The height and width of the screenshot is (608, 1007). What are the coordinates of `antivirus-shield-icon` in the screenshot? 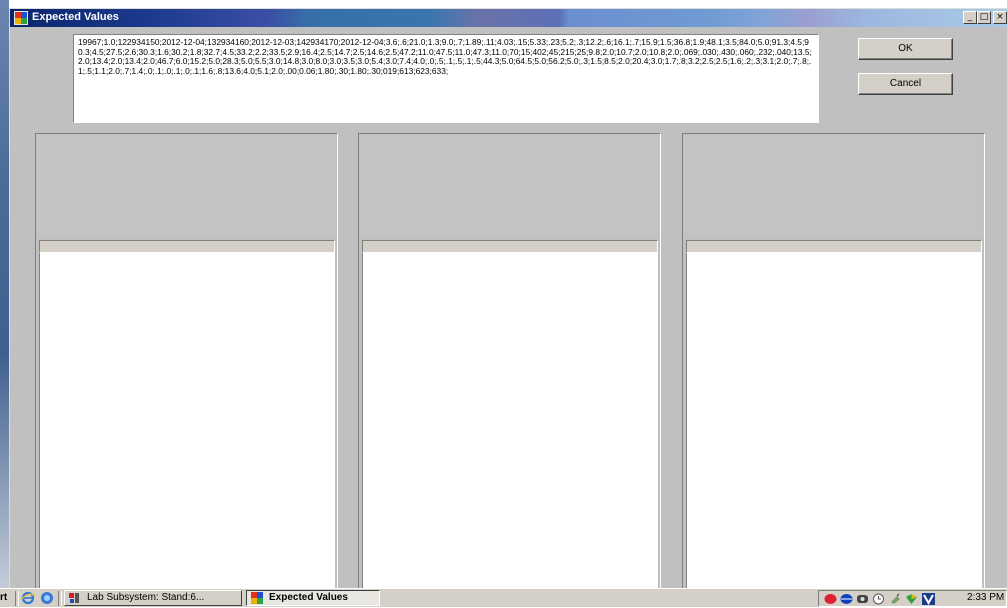 It's located at (830, 599).